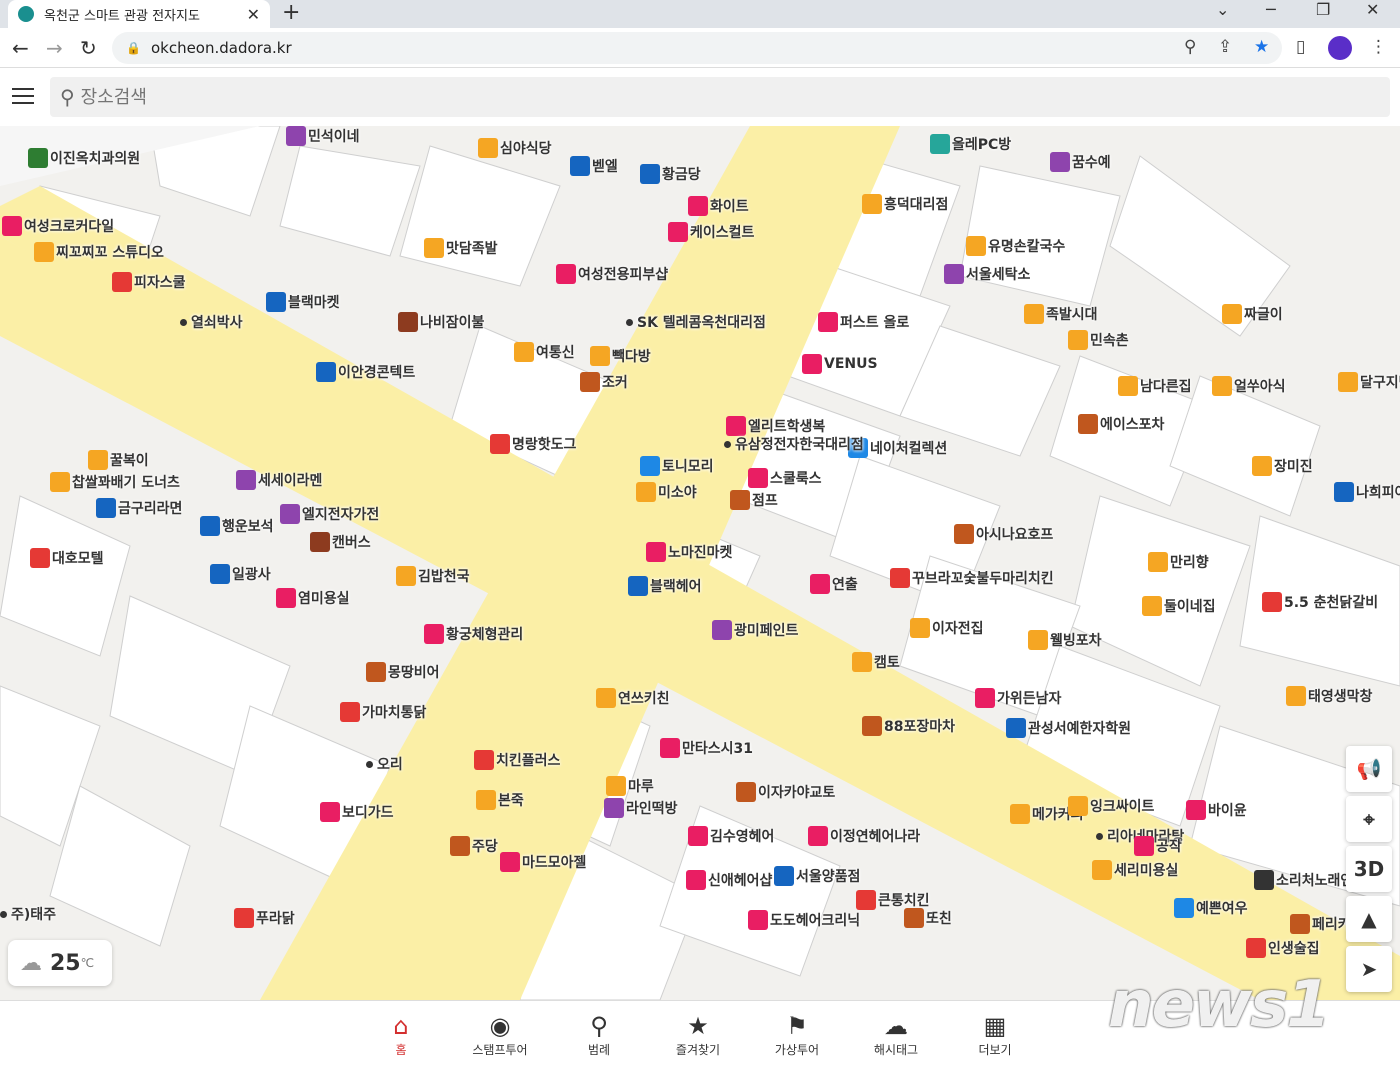 The image size is (1400, 1068). I want to click on map-poi: 서울양품점, so click(817, 876).